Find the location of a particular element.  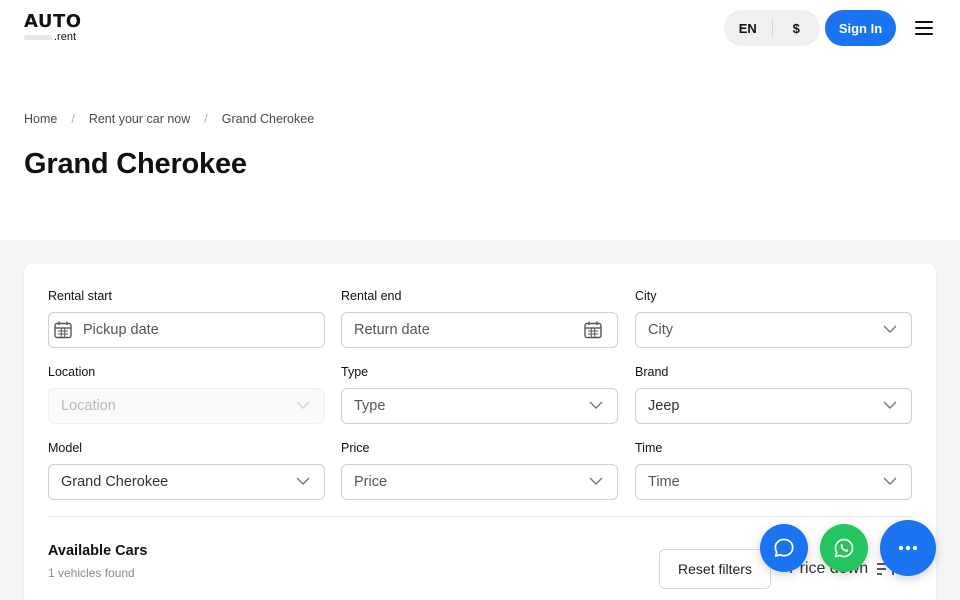

brand-select: Jeep is located at coordinates (773, 406).